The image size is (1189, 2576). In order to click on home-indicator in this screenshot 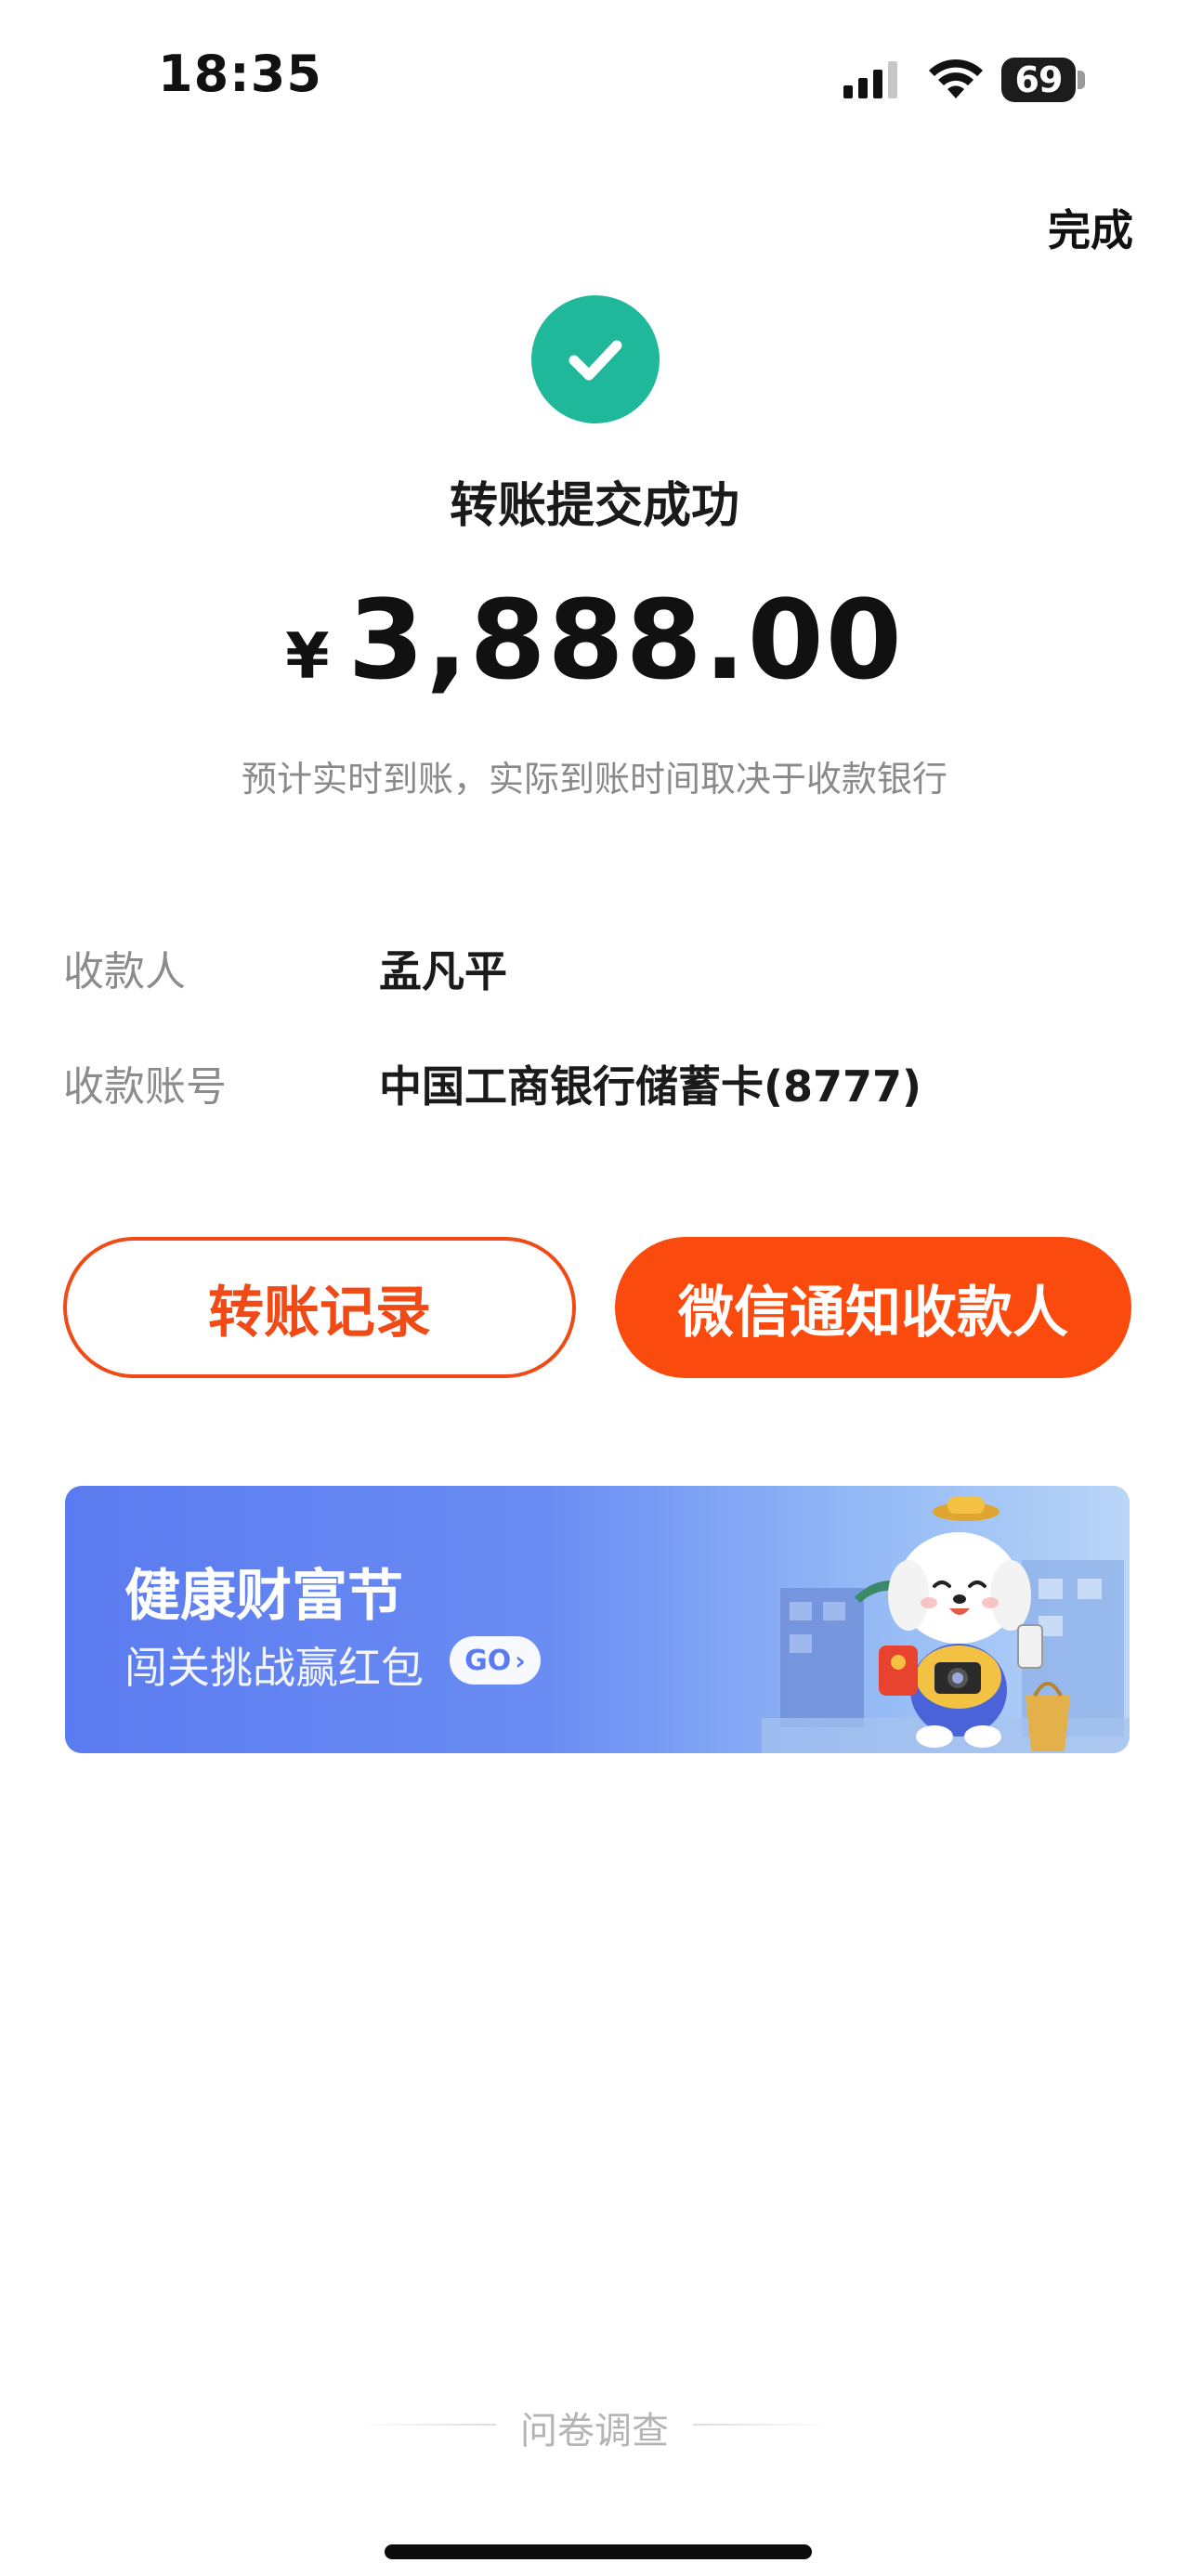, I will do `click(599, 2551)`.